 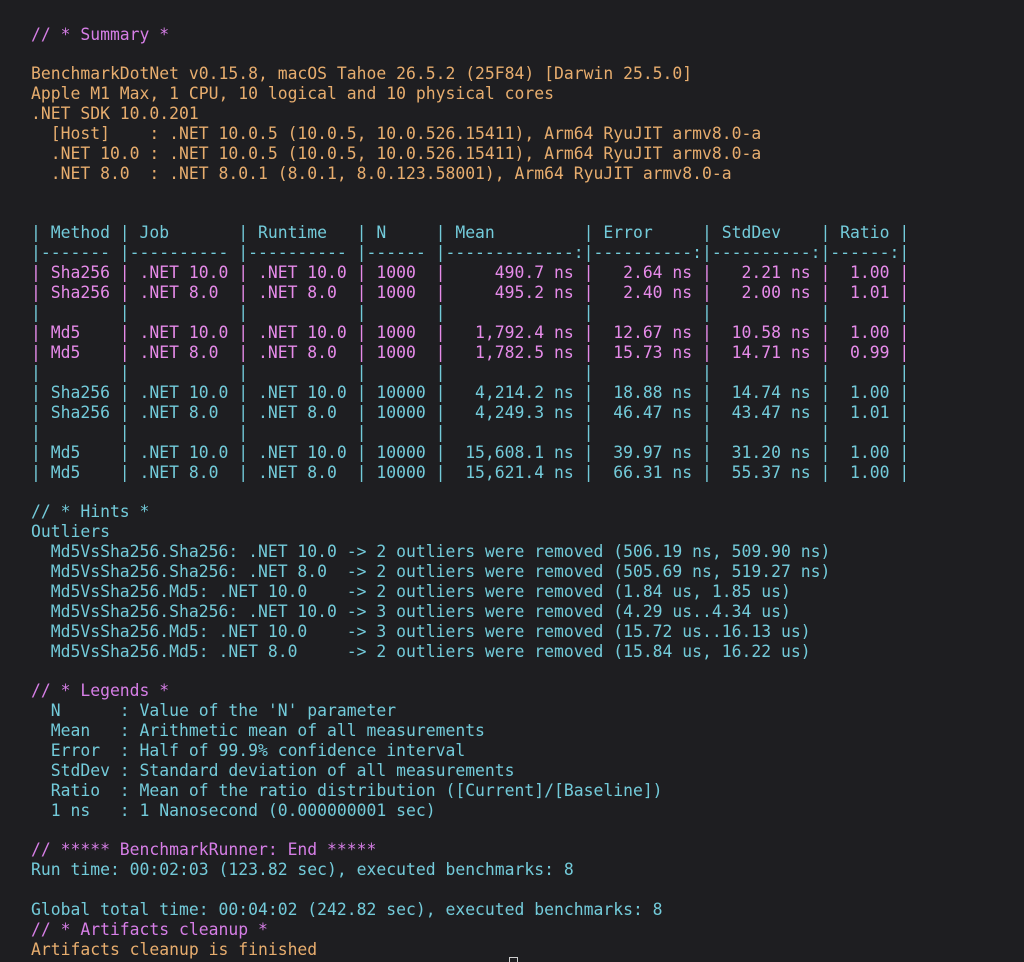 I want to click on legends-header: // * Legends *, so click(x=100, y=690).